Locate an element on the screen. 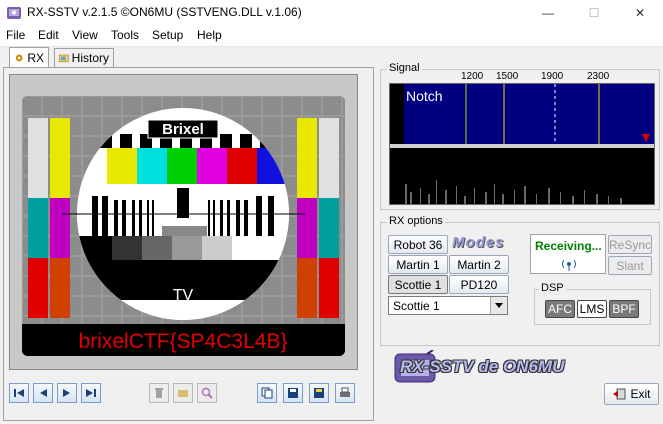 The width and height of the screenshot is (663, 424). gear-icon is located at coordinates (19, 58).